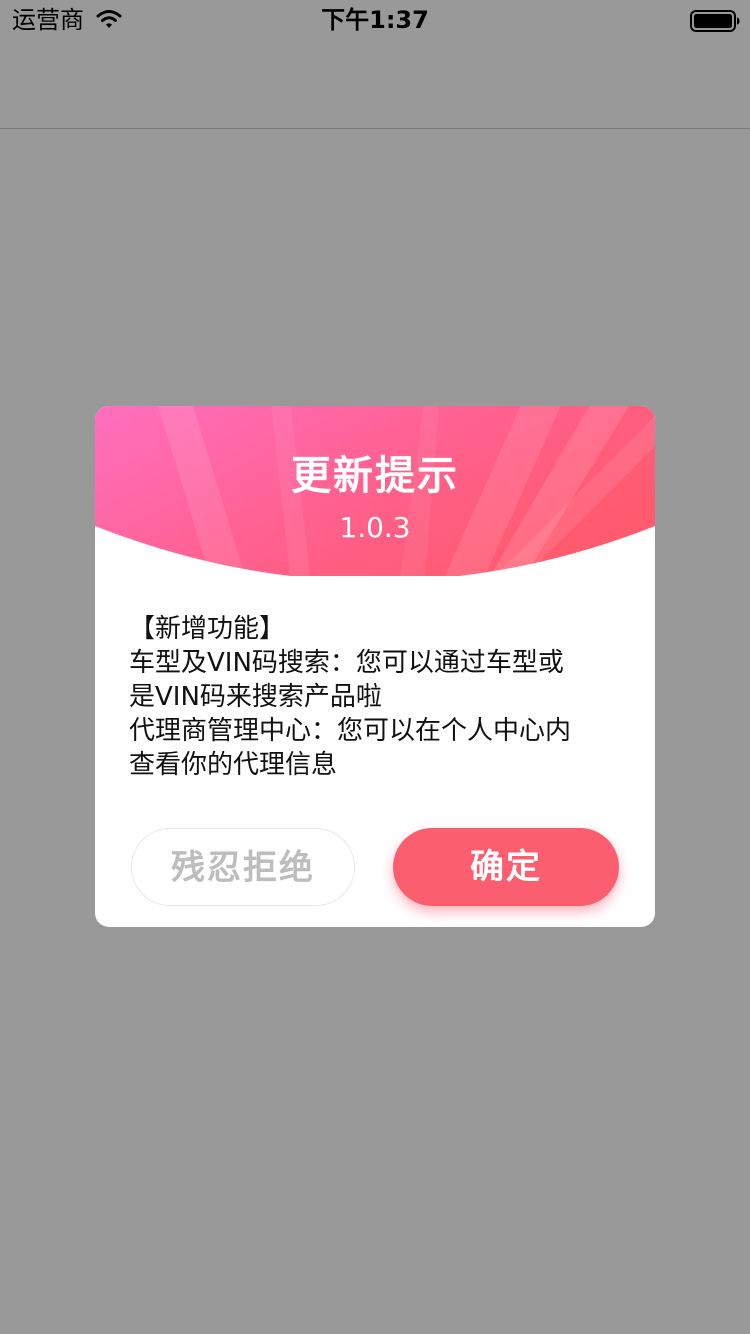 This screenshot has width=750, height=1334. Describe the element at coordinates (715, 21) in the screenshot. I see `battery-icon` at that location.